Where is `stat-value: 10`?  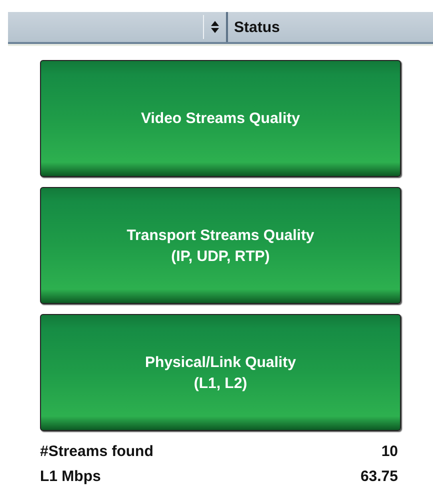
stat-value: 10 is located at coordinates (389, 451).